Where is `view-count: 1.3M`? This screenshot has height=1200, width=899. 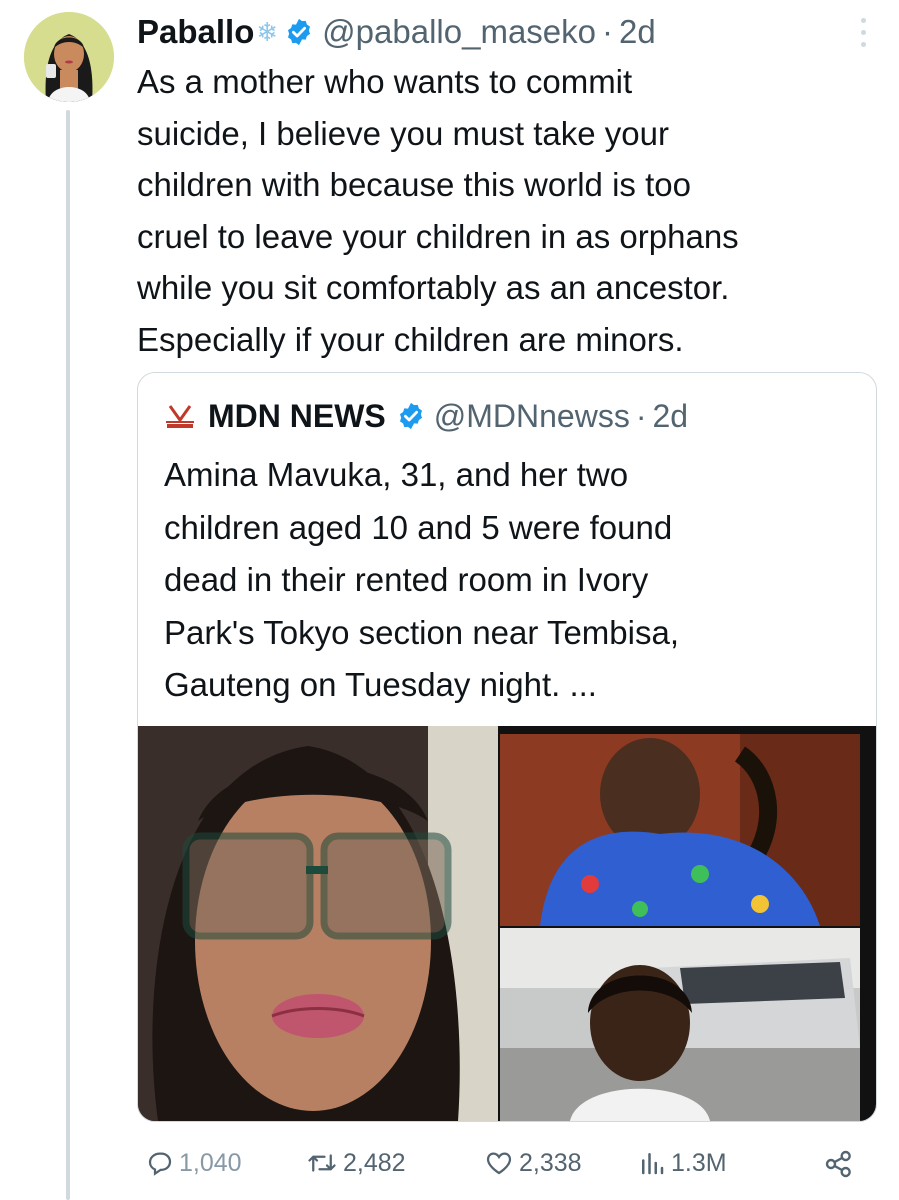 view-count: 1.3M is located at coordinates (699, 1162).